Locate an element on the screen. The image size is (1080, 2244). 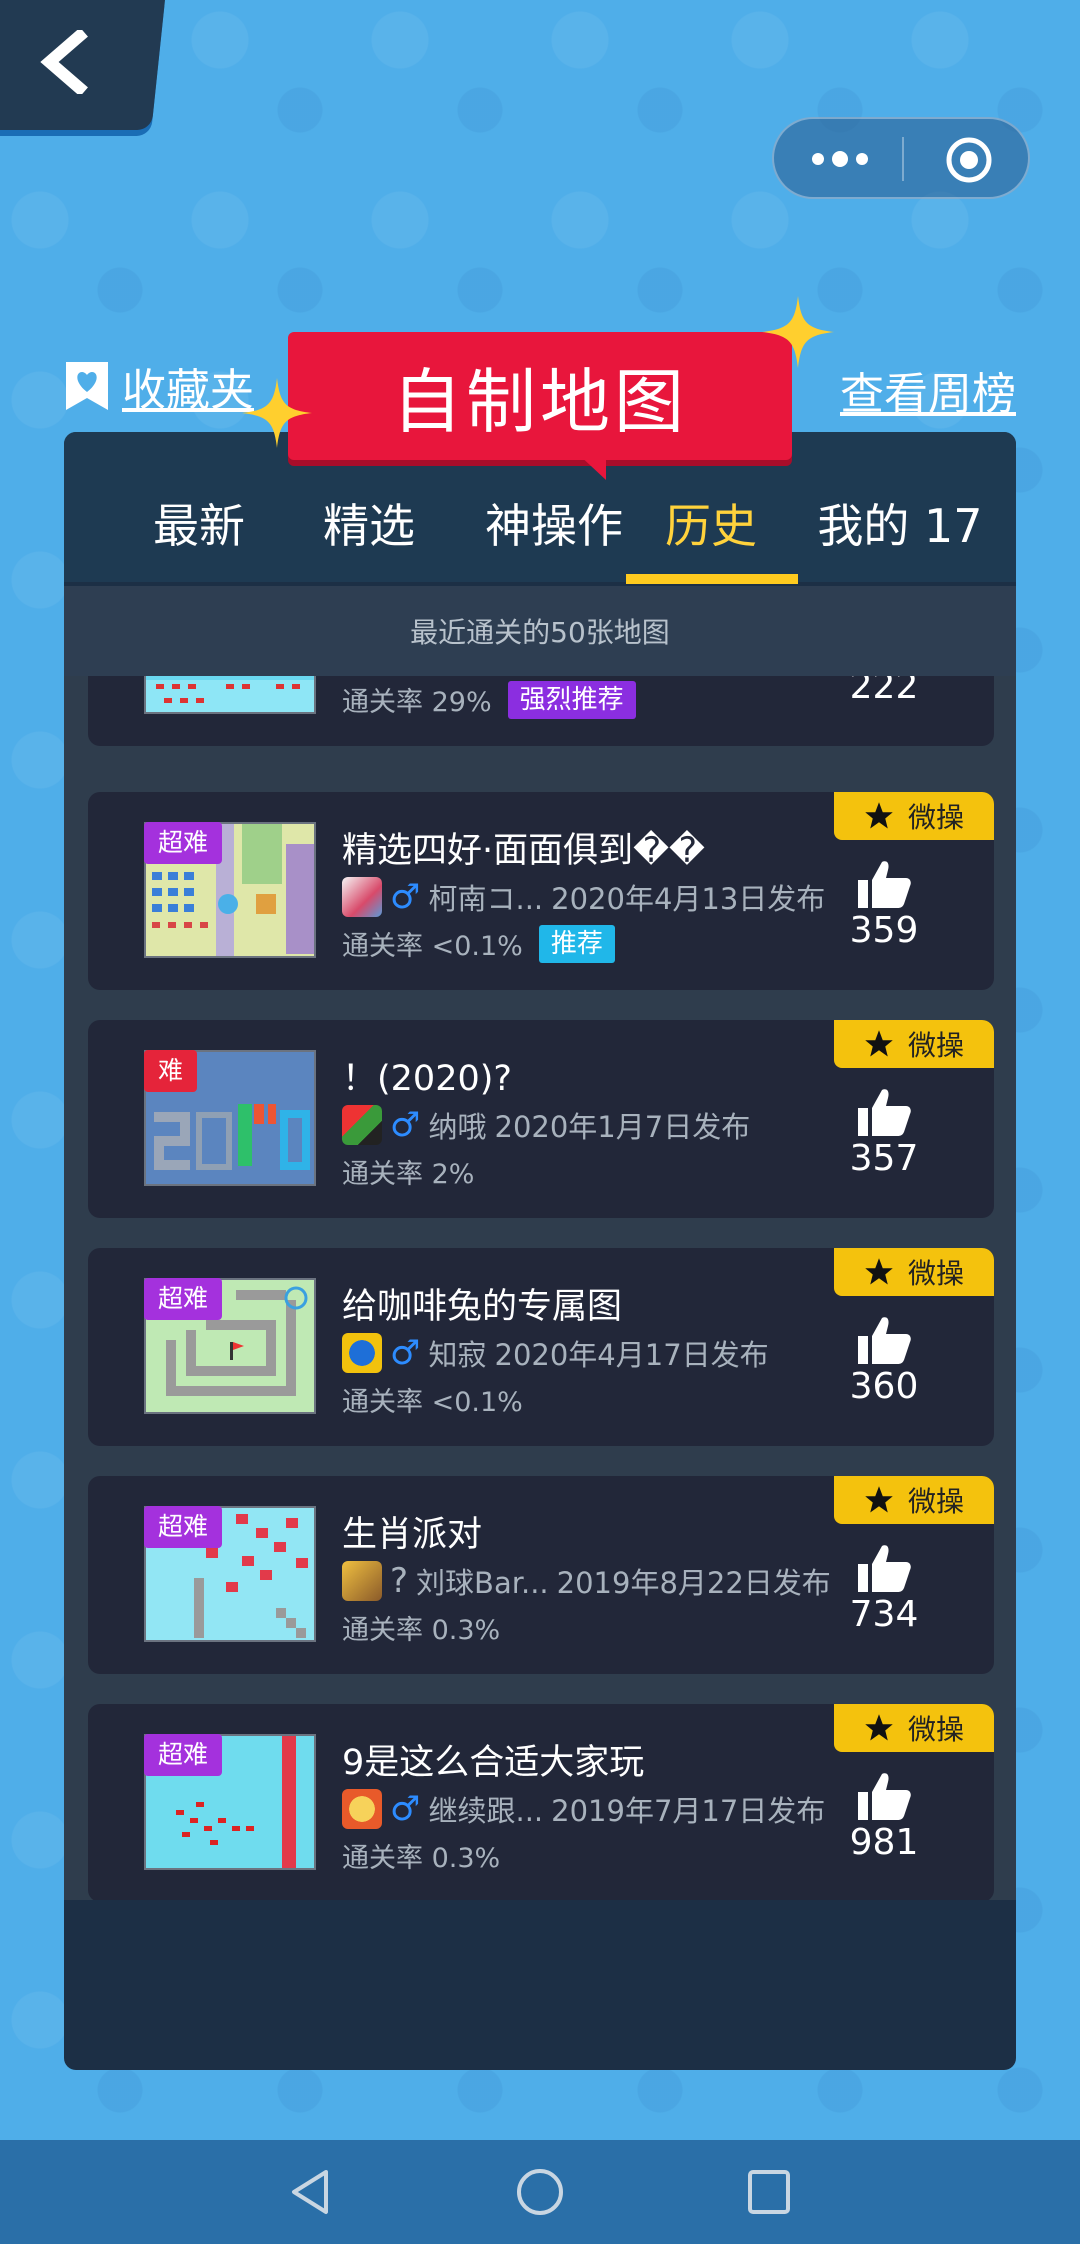
page-title: 自制地图 is located at coordinates (540, 396).